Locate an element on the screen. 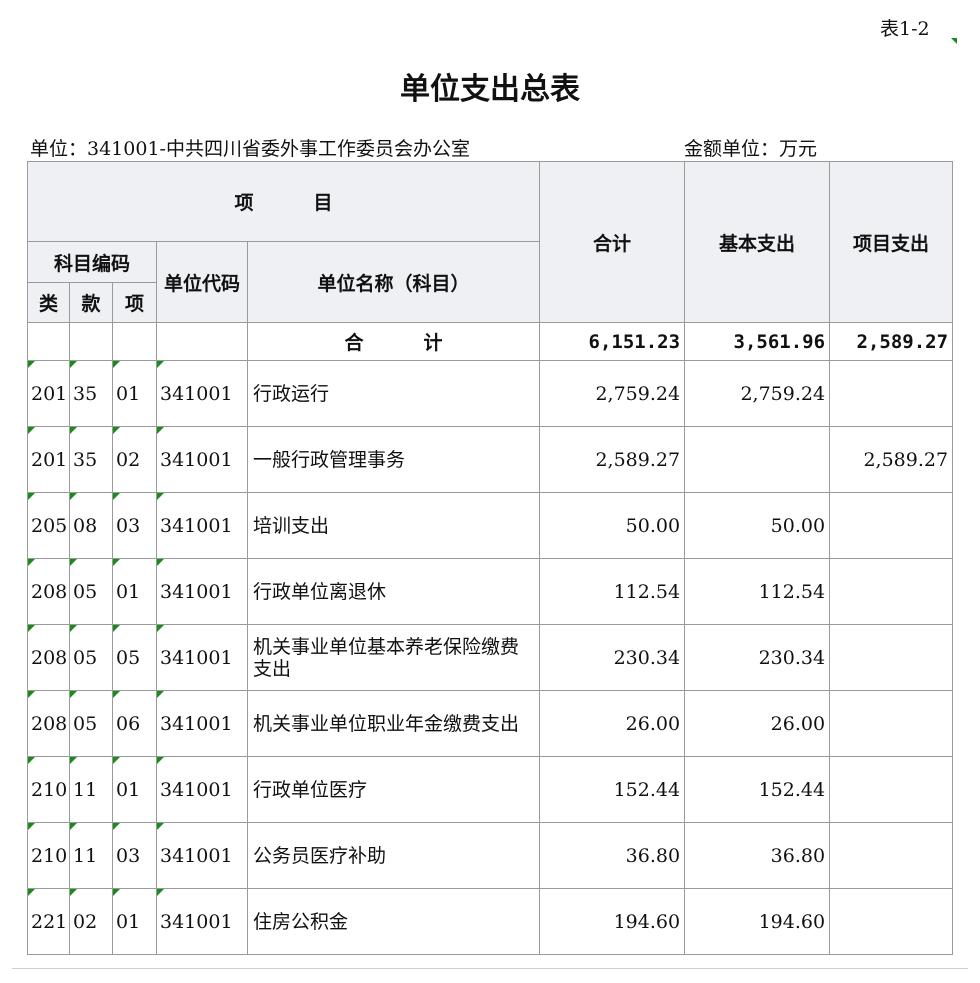 This screenshot has height=983, width=980. total-cell: 230.34 is located at coordinates (612, 657).